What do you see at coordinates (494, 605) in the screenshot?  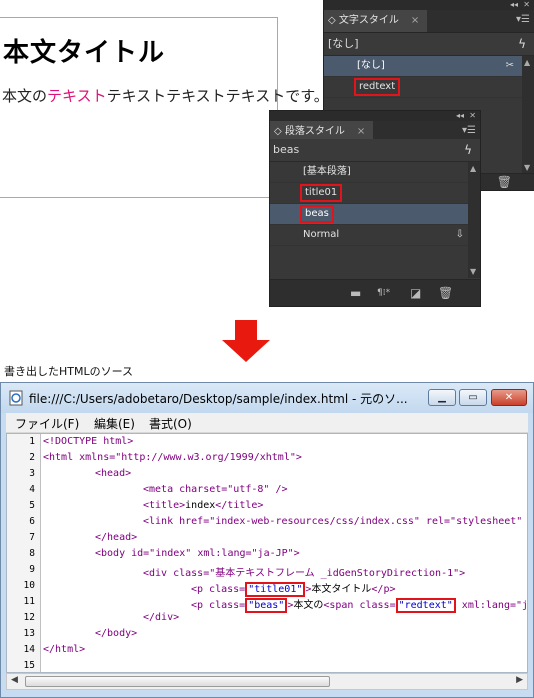 I see `code-text: xml:lang="ja-` at bounding box center [494, 605].